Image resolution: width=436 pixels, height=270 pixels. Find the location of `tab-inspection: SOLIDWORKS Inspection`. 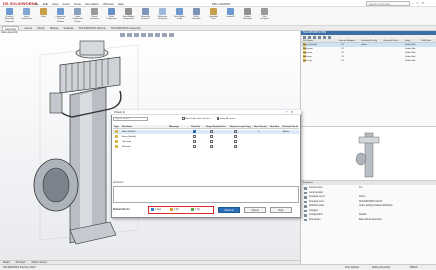

tab-inspection: SOLIDWORKS Inspection is located at coordinates (126, 28).